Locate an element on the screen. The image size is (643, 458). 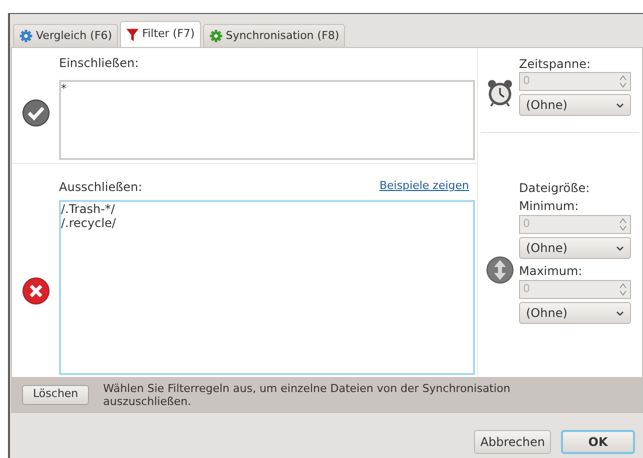
dialog-button: Abbrechen is located at coordinates (512, 442).